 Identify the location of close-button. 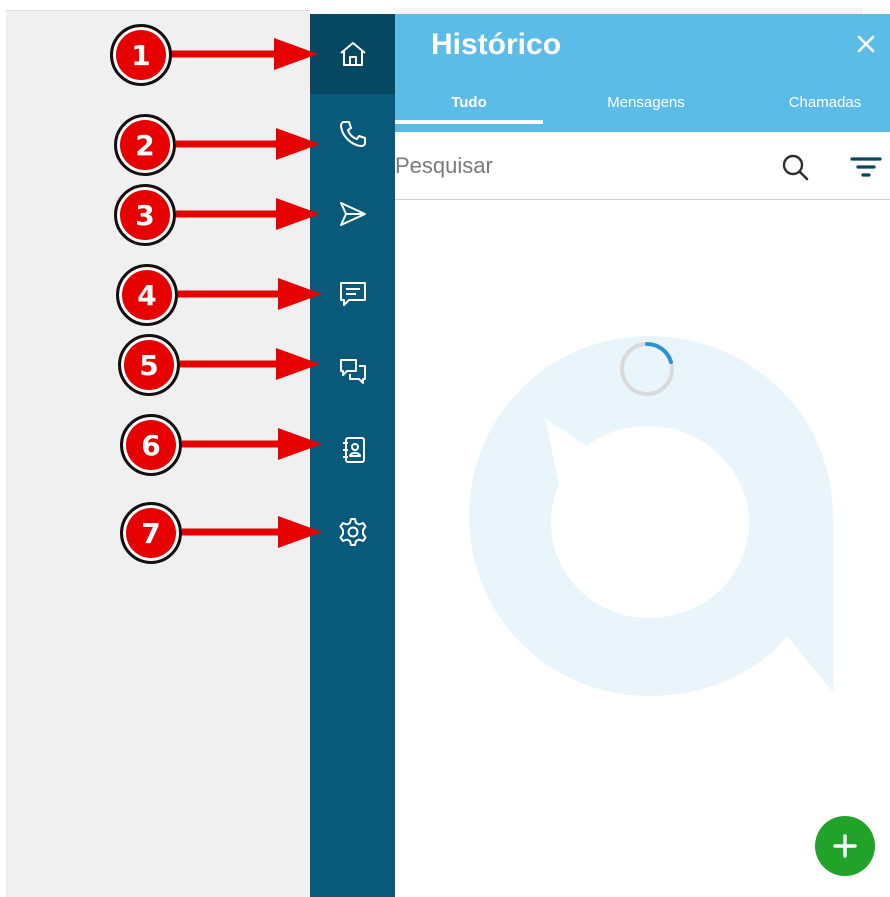
(866, 44).